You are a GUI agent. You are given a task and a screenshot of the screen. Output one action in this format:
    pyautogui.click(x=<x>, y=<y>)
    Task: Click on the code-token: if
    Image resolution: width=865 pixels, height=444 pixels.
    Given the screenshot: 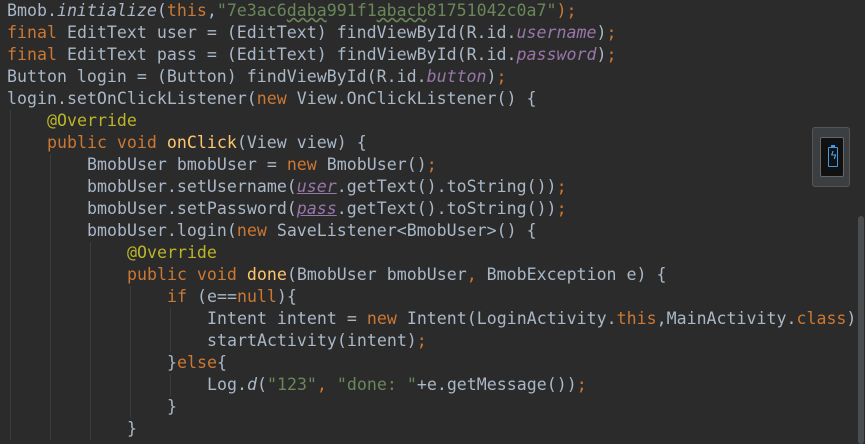 What is the action you would take?
    pyautogui.click(x=182, y=296)
    